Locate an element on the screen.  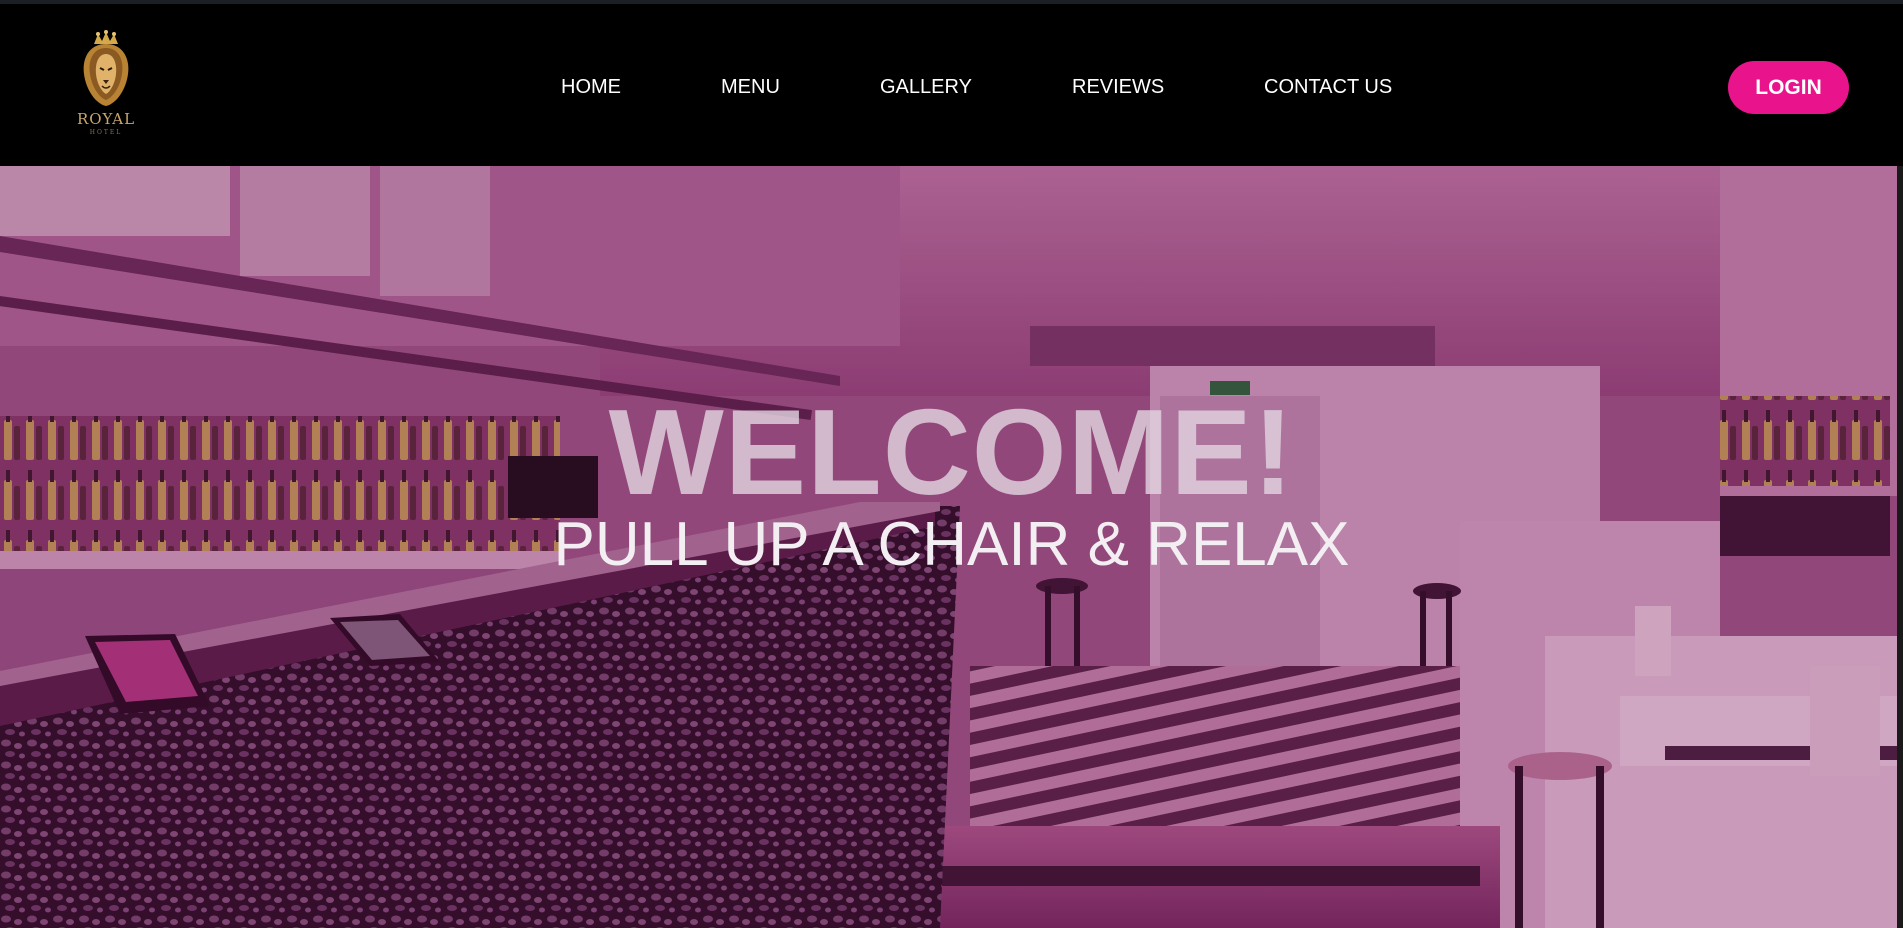
page-scrollbar is located at coordinates (1900, 547).